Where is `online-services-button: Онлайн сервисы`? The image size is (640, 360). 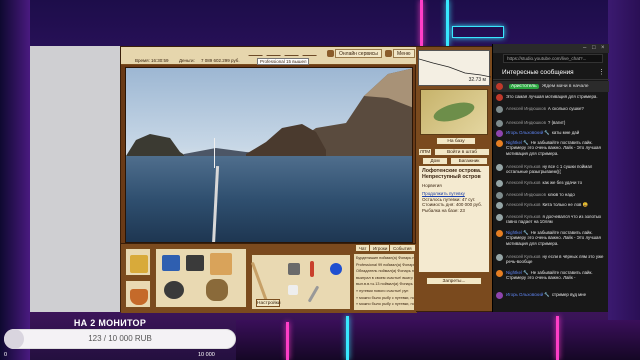 online-services-button: Онлайн сервисы is located at coordinates (358, 53).